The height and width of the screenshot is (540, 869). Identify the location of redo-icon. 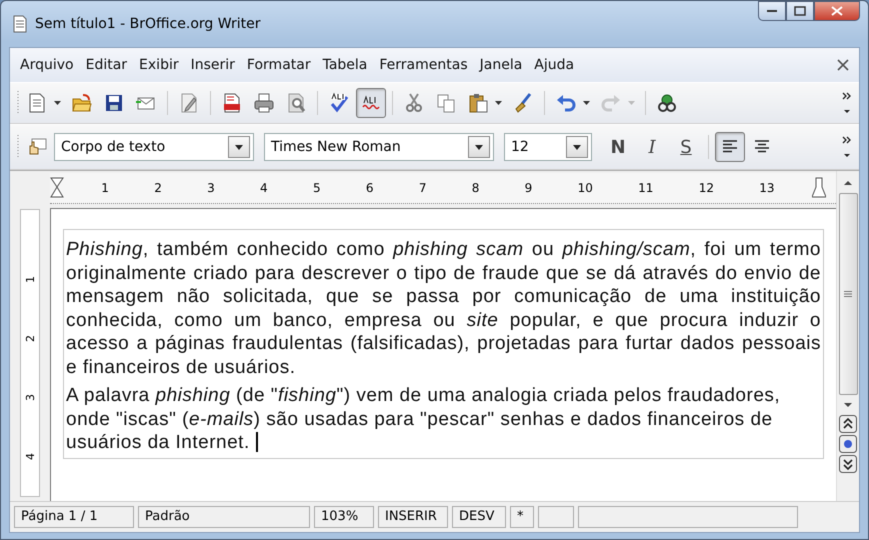
(611, 103).